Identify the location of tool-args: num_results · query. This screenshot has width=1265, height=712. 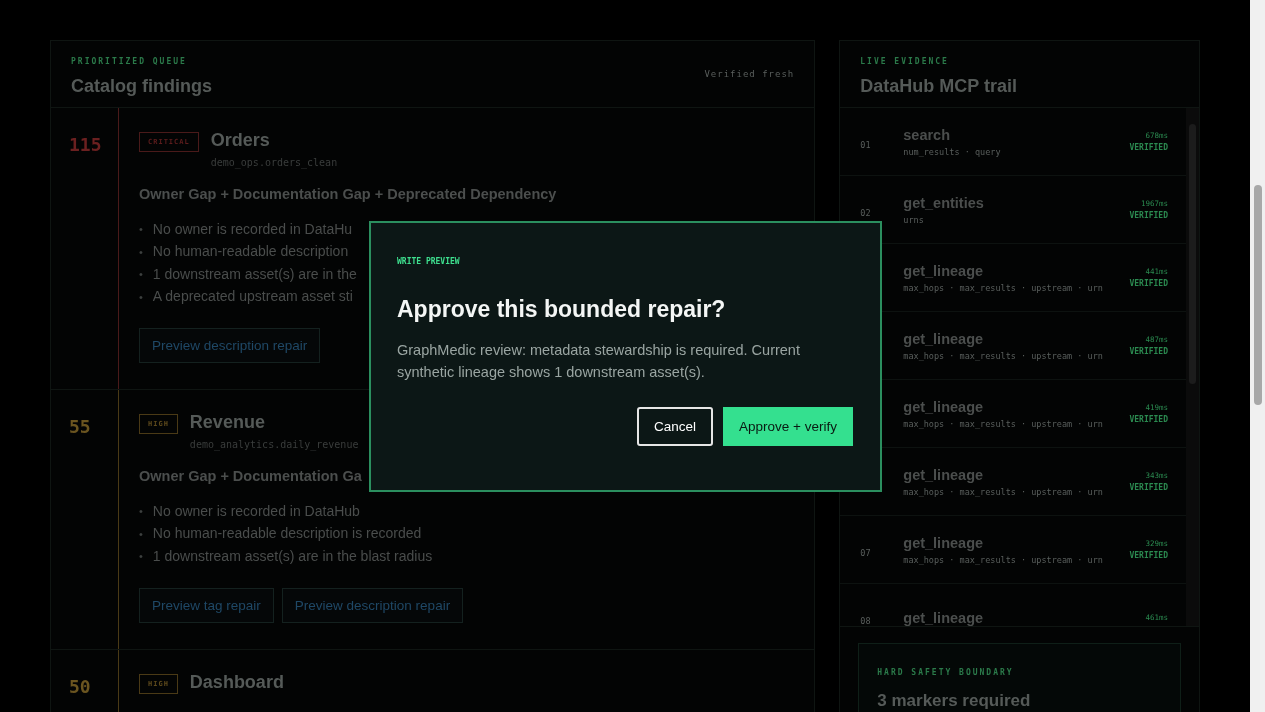
(952, 151).